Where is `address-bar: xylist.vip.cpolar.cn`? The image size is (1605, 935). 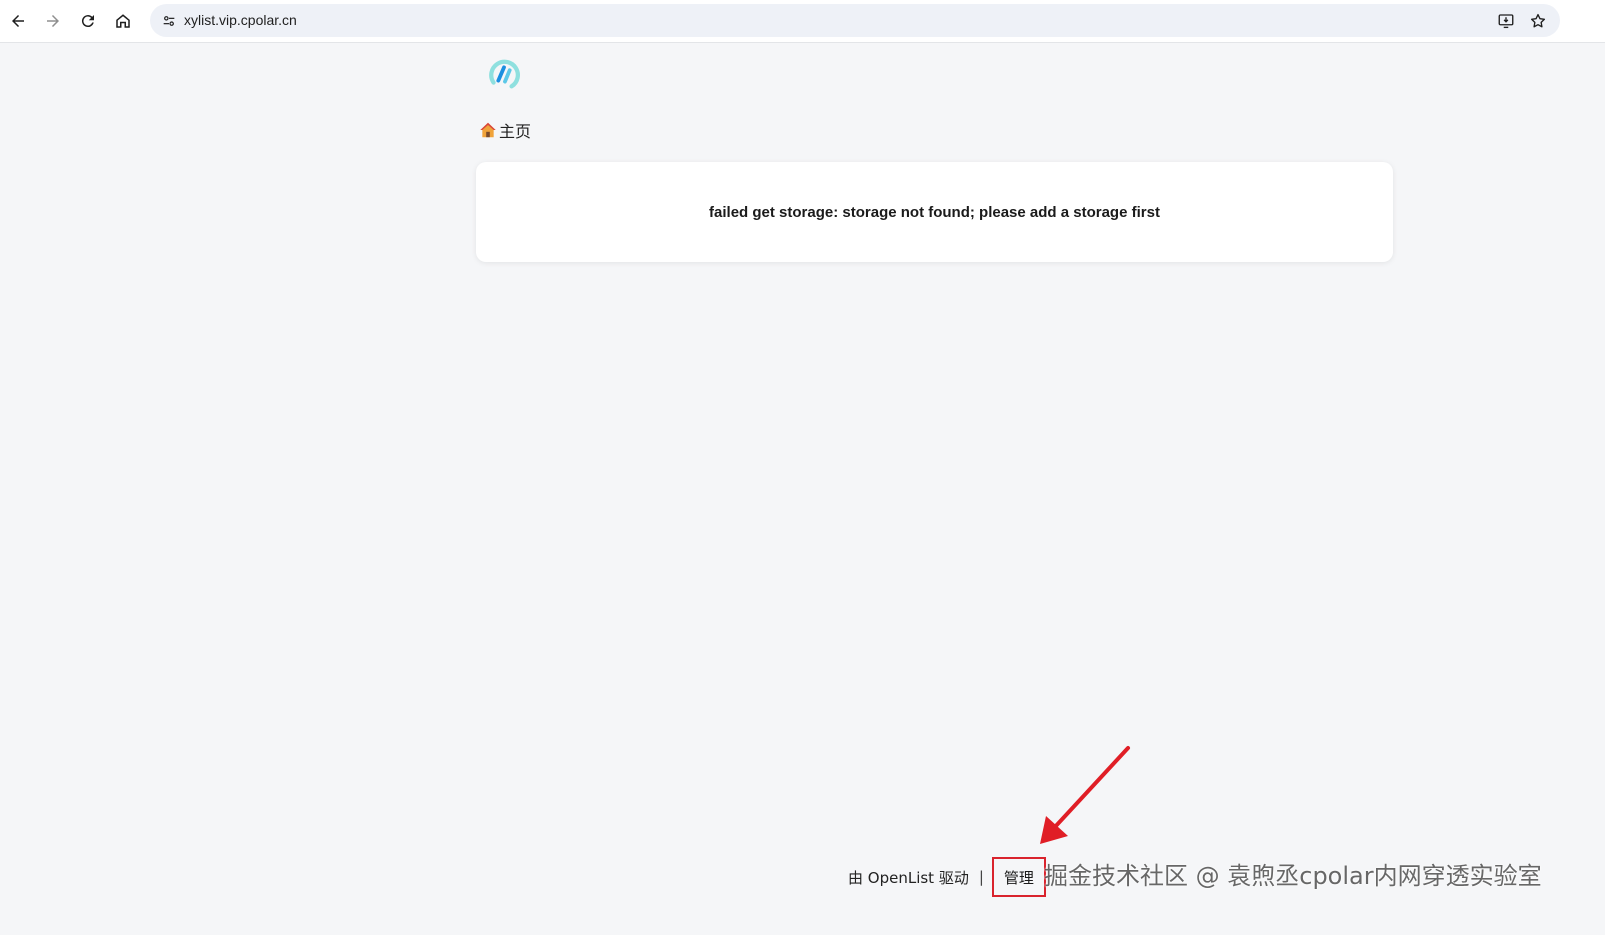 address-bar: xylist.vip.cpolar.cn is located at coordinates (855, 20).